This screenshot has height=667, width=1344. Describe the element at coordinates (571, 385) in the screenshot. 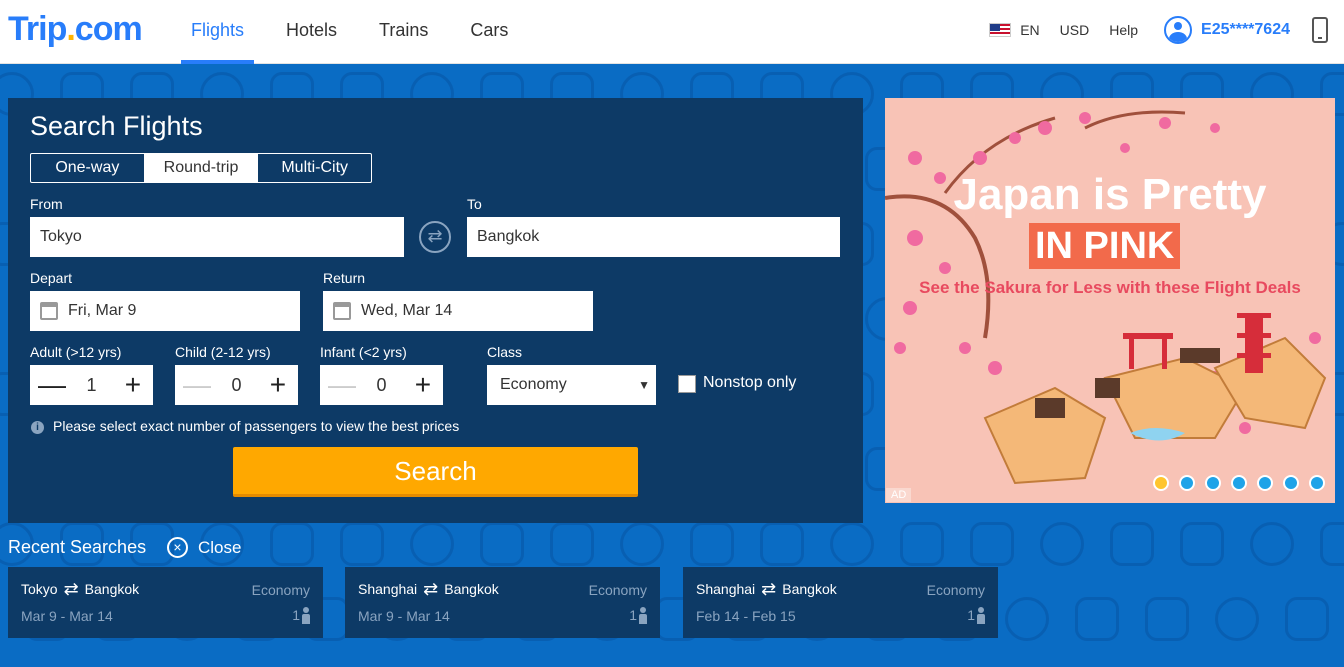

I see `cabin-class-select: Economy ▼` at that location.